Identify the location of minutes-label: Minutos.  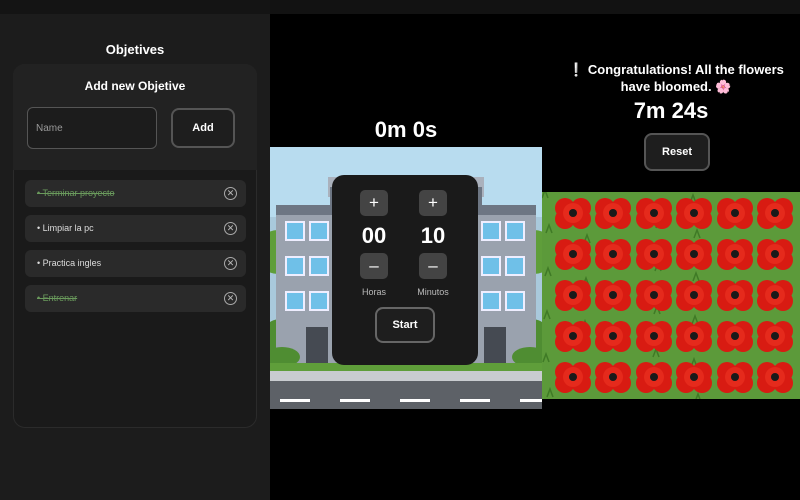
(433, 292).